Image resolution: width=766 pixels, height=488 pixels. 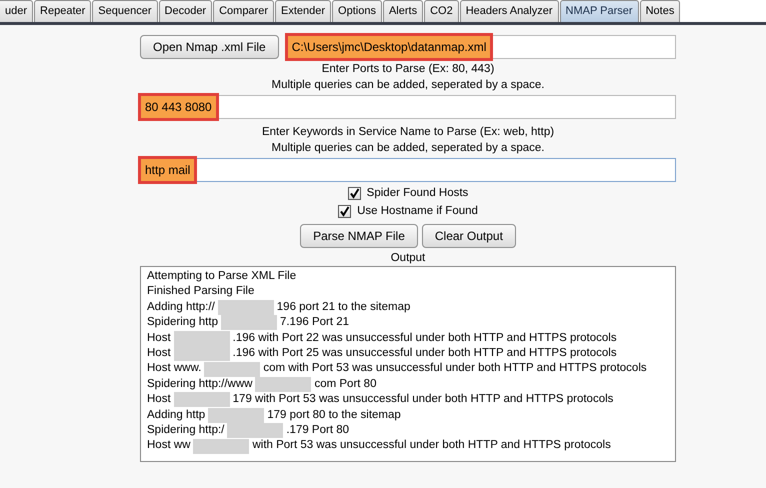 I want to click on ports-note: Multiple queries can be added, seperated by a space., so click(x=408, y=85).